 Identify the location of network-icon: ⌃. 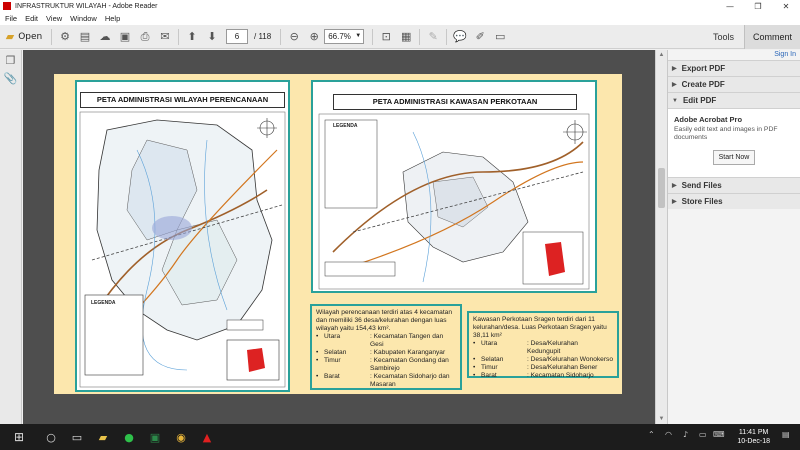
(651, 434).